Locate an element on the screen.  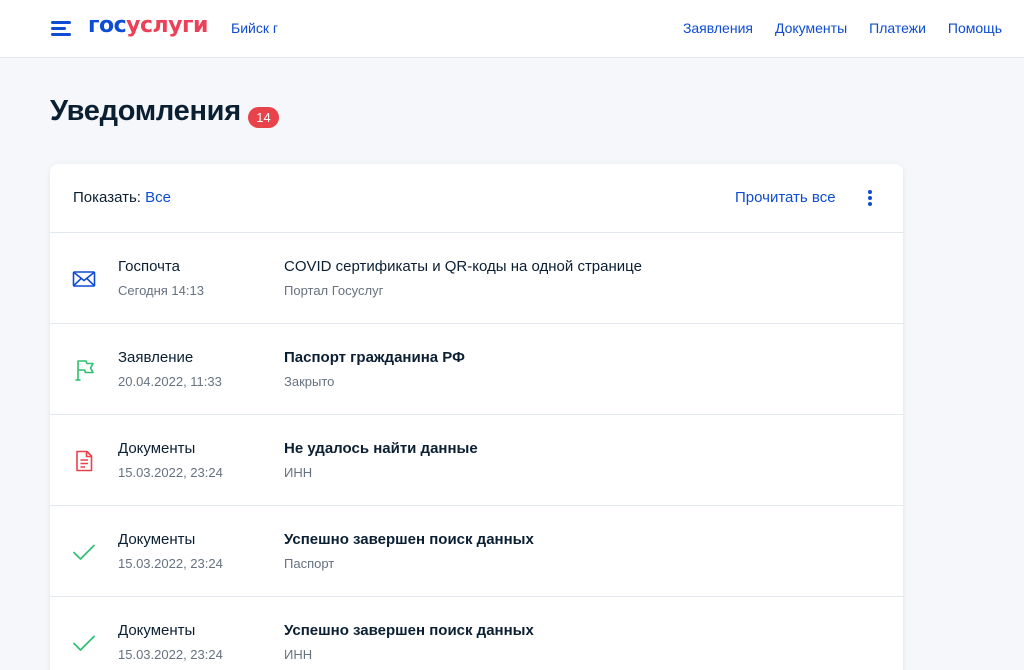
logo-part-uslugi: услуги is located at coordinates (167, 25).